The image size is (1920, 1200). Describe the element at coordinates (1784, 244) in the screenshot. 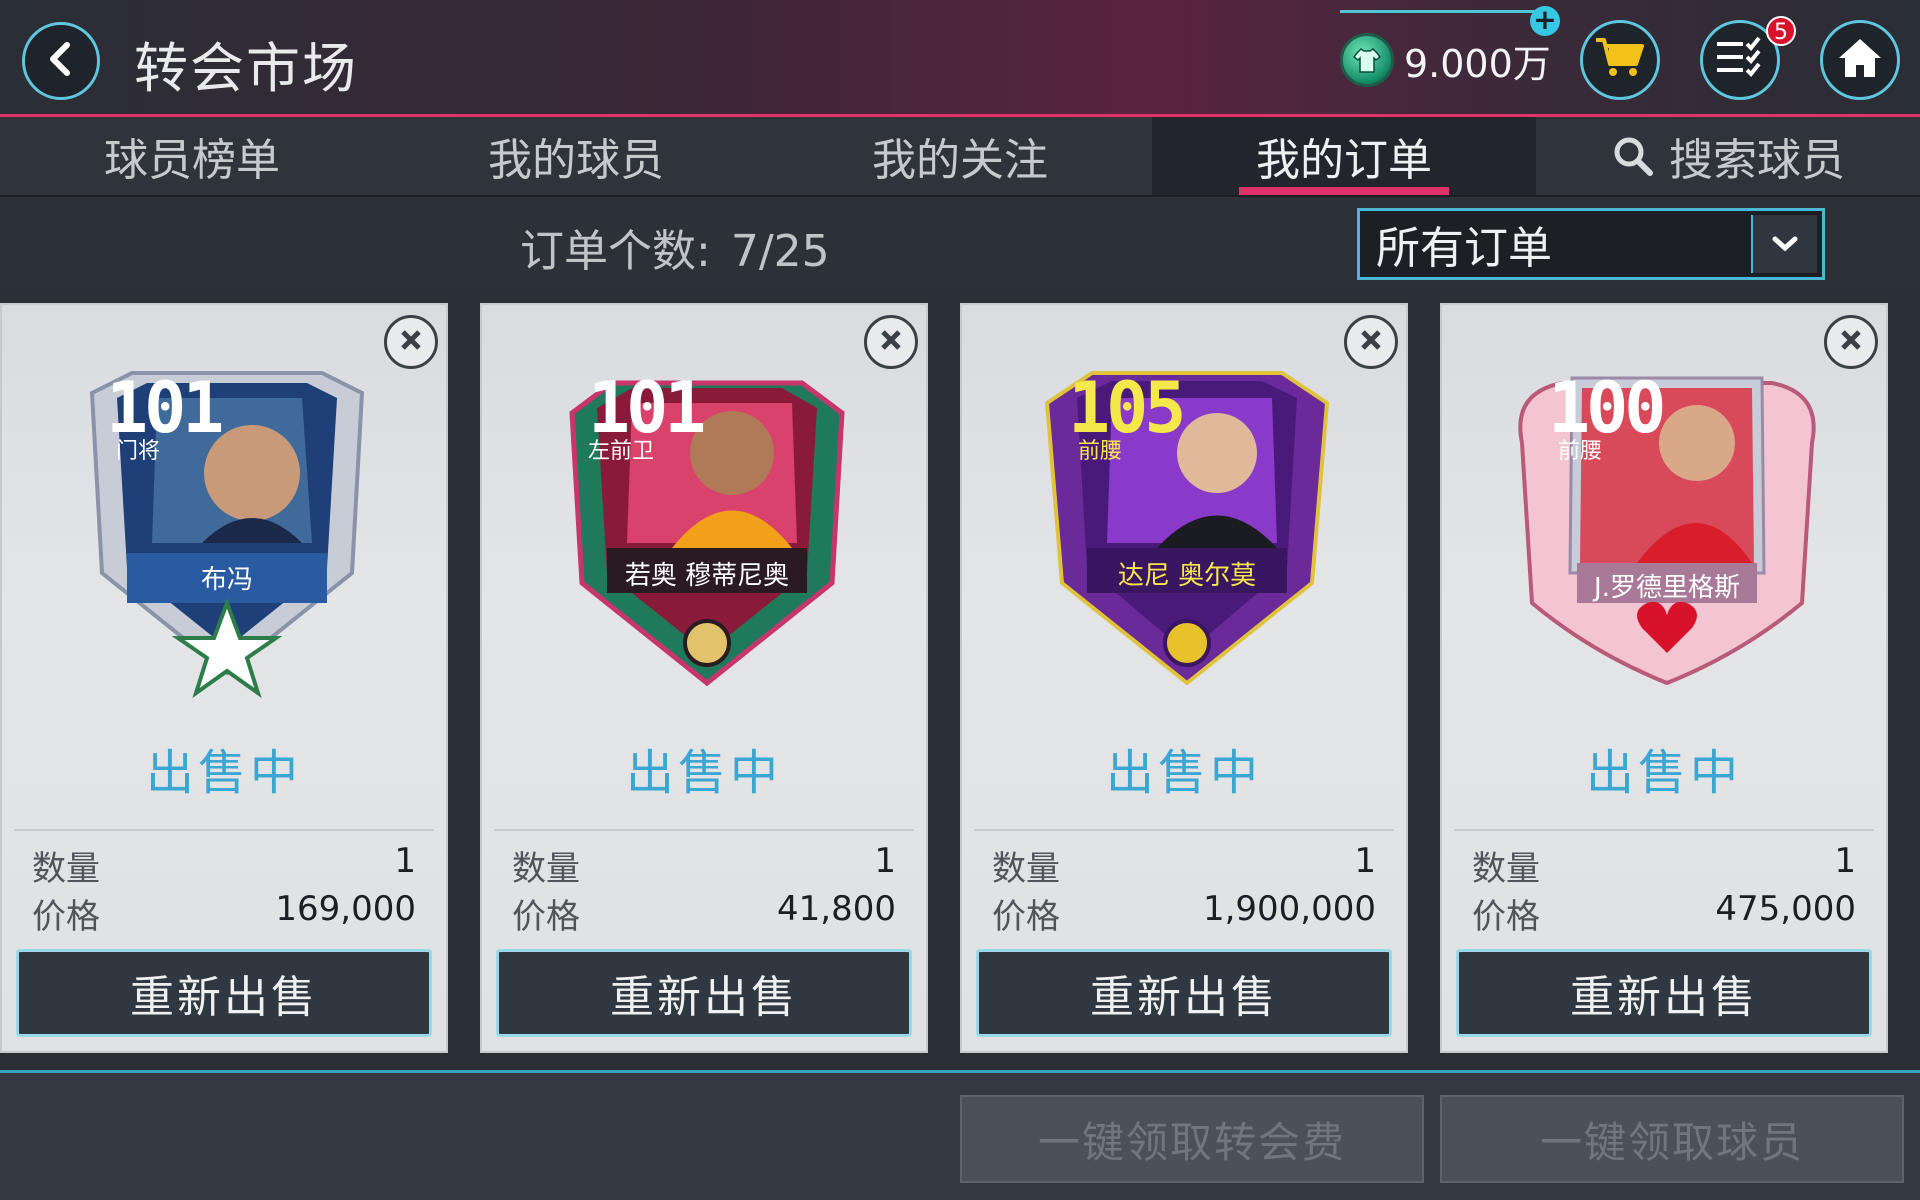

I see `chevron-down-icon` at that location.